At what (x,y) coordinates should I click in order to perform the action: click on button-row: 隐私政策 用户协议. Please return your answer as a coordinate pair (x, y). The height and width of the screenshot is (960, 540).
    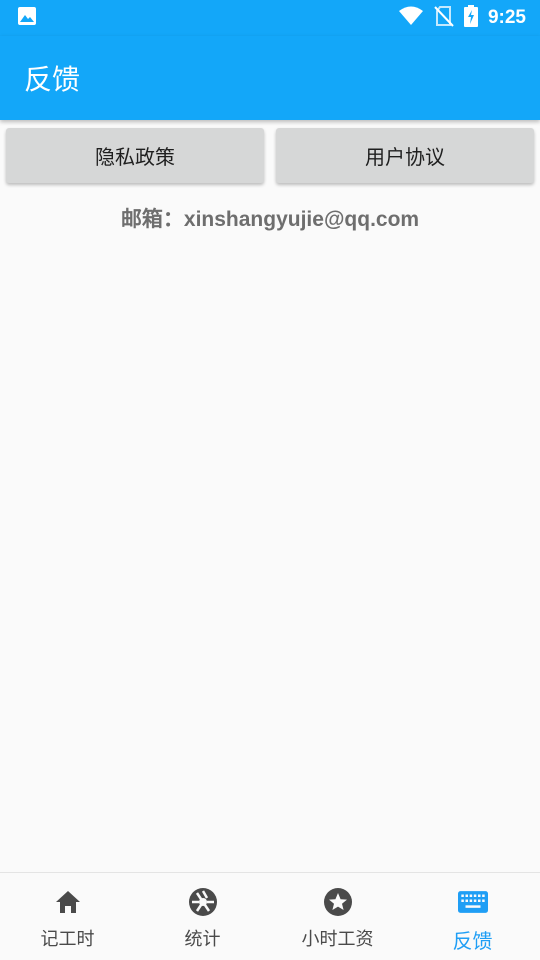
    Looking at the image, I should click on (270, 155).